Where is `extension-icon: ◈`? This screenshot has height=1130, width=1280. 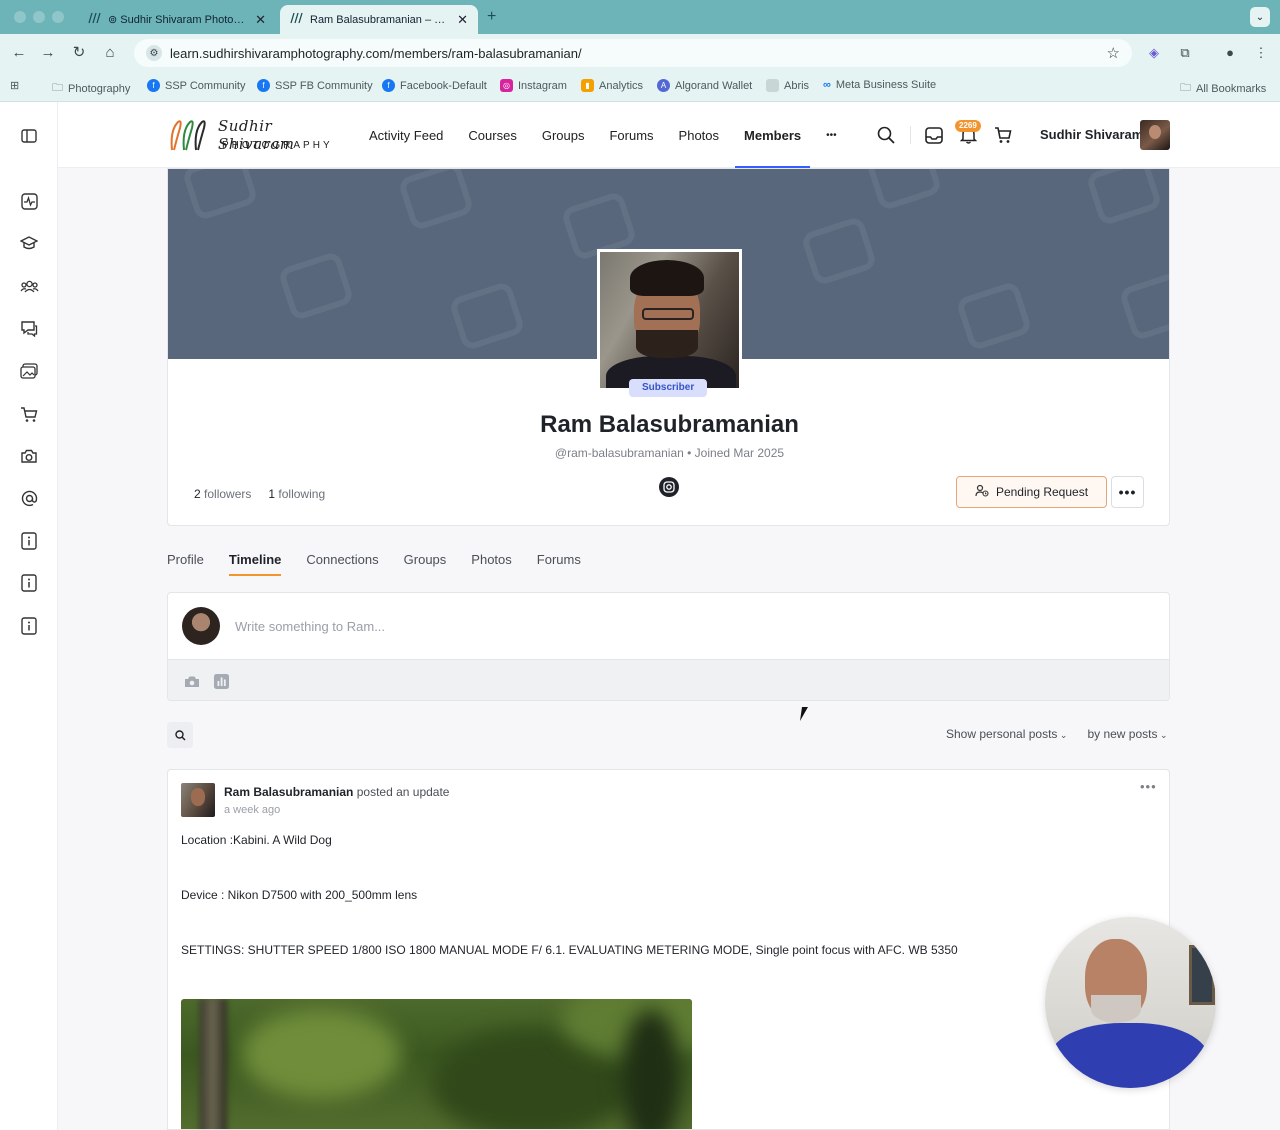 extension-icon: ◈ is located at coordinates (1154, 53).